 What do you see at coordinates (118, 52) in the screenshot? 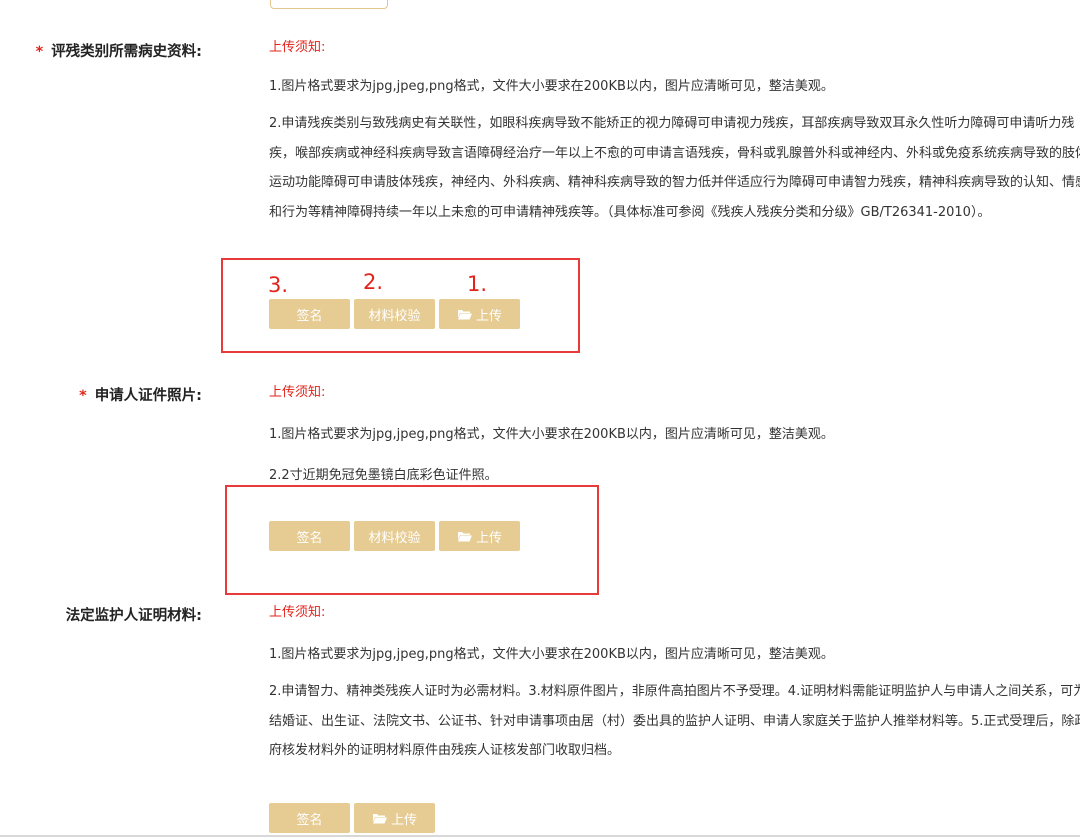
I see `section-label: * 评残类别所需病史资料:` at bounding box center [118, 52].